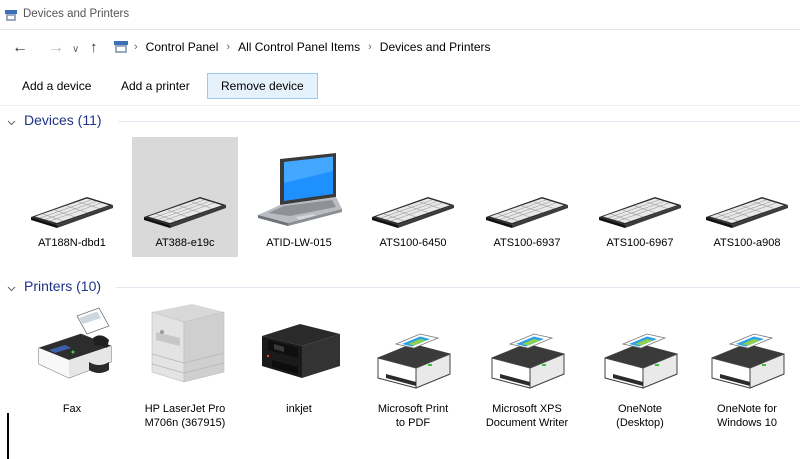 Image resolution: width=800 pixels, height=459 pixels. Describe the element at coordinates (299, 243) in the screenshot. I see `device-label: ATID-LW-015` at that location.